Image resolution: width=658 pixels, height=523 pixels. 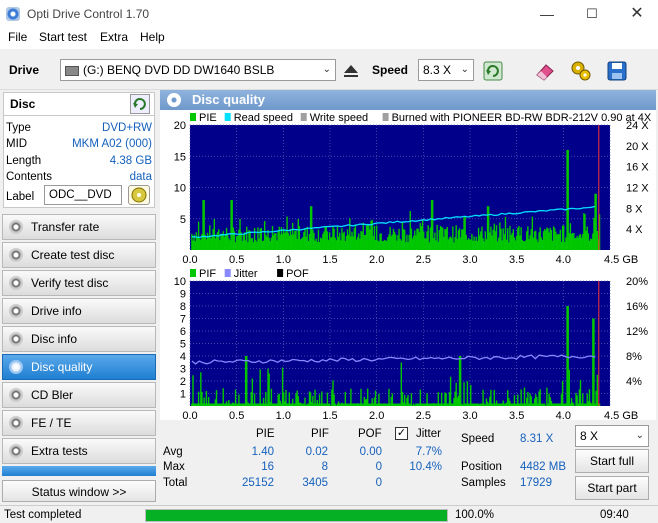 I want to click on panel-title-text: Disc quality, so click(x=228, y=99).